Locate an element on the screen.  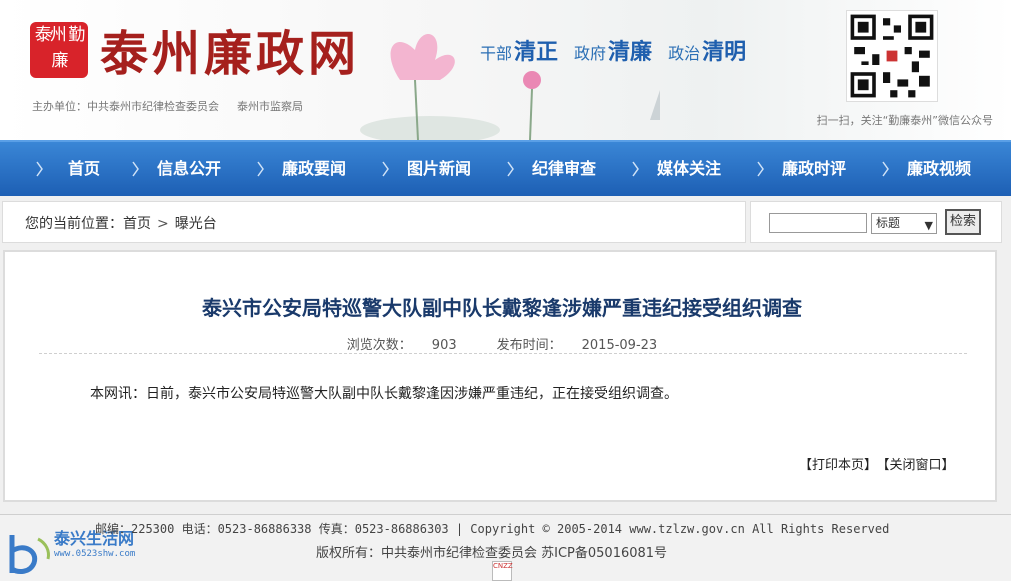
sponsor-info: 主办单位：中共泰州市纪律检查委员会 泰州市监察局 is located at coordinates (176, 106).